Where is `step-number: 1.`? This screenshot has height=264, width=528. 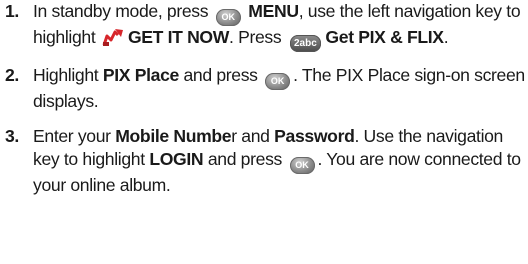
step-number: 1. is located at coordinates (12, 11).